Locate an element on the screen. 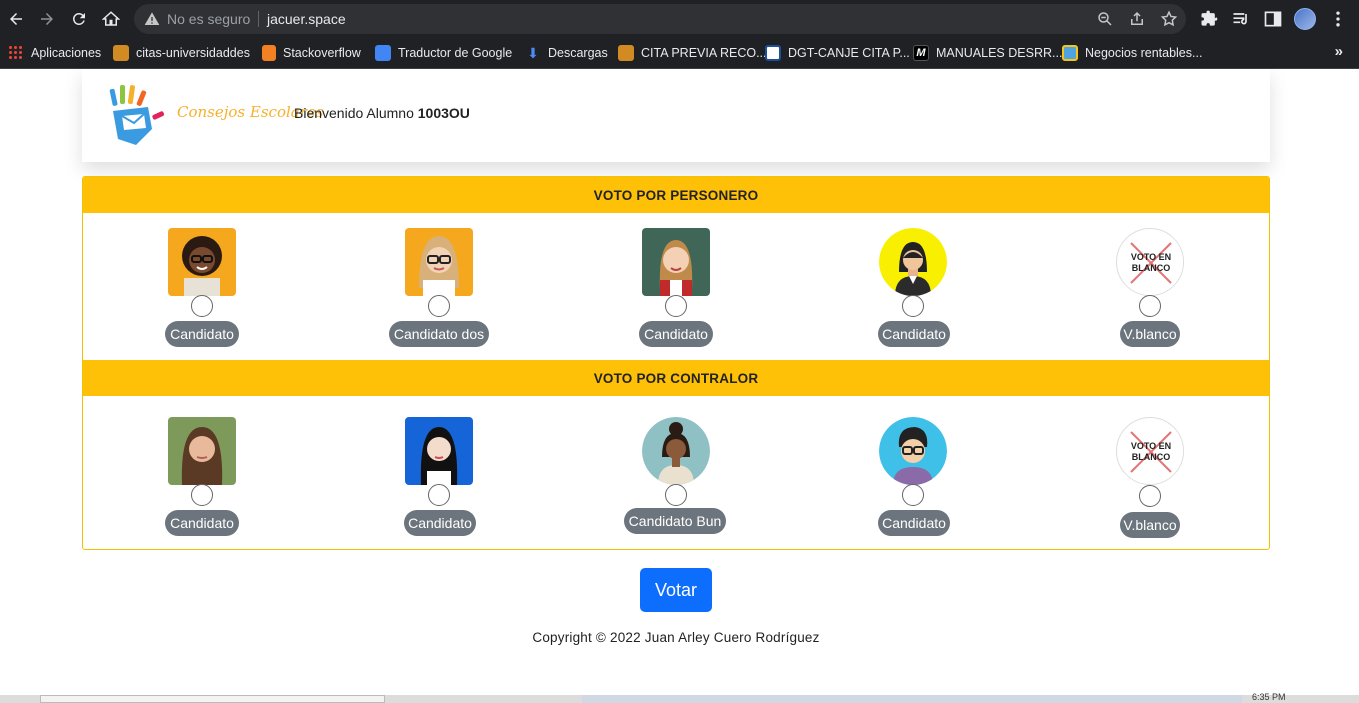  vote-submit-button: Votar is located at coordinates (676, 590).